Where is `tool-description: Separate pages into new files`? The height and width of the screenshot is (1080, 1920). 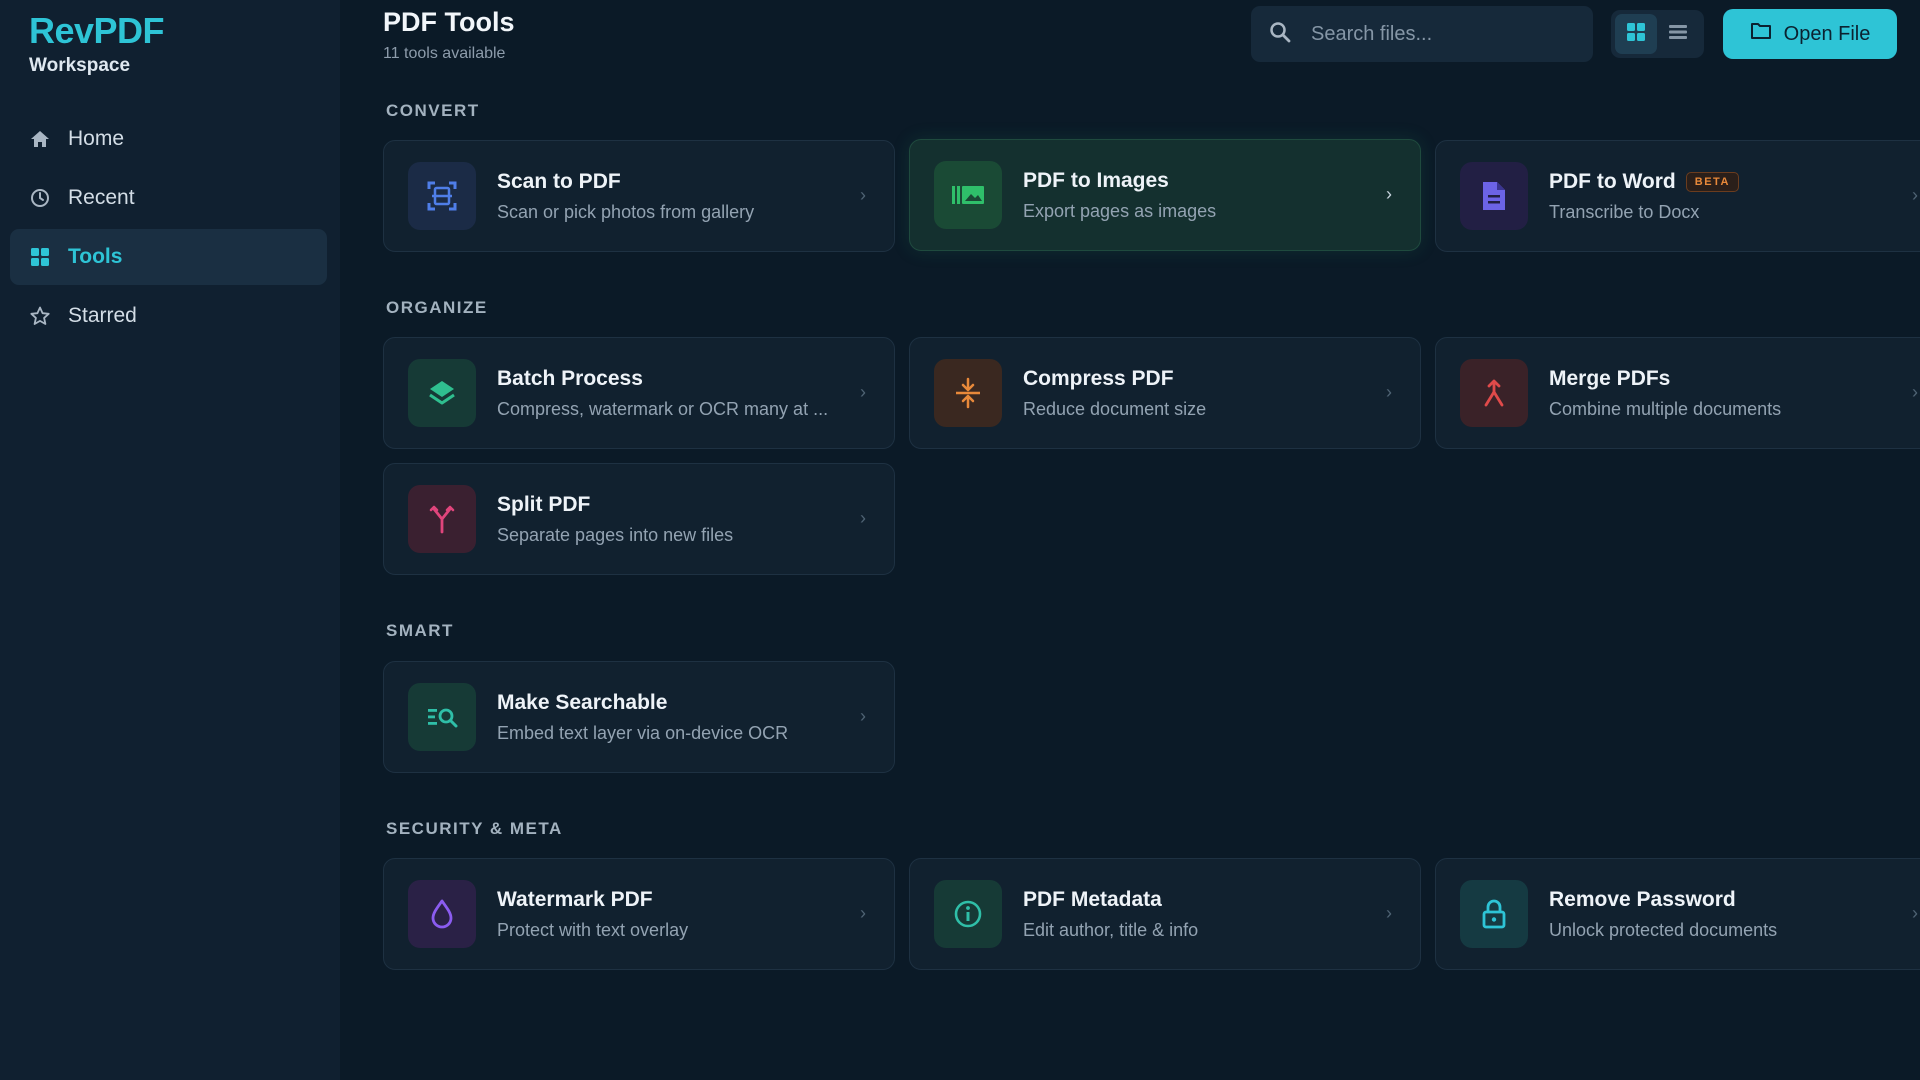
tool-description: Separate pages into new files is located at coordinates (615, 535).